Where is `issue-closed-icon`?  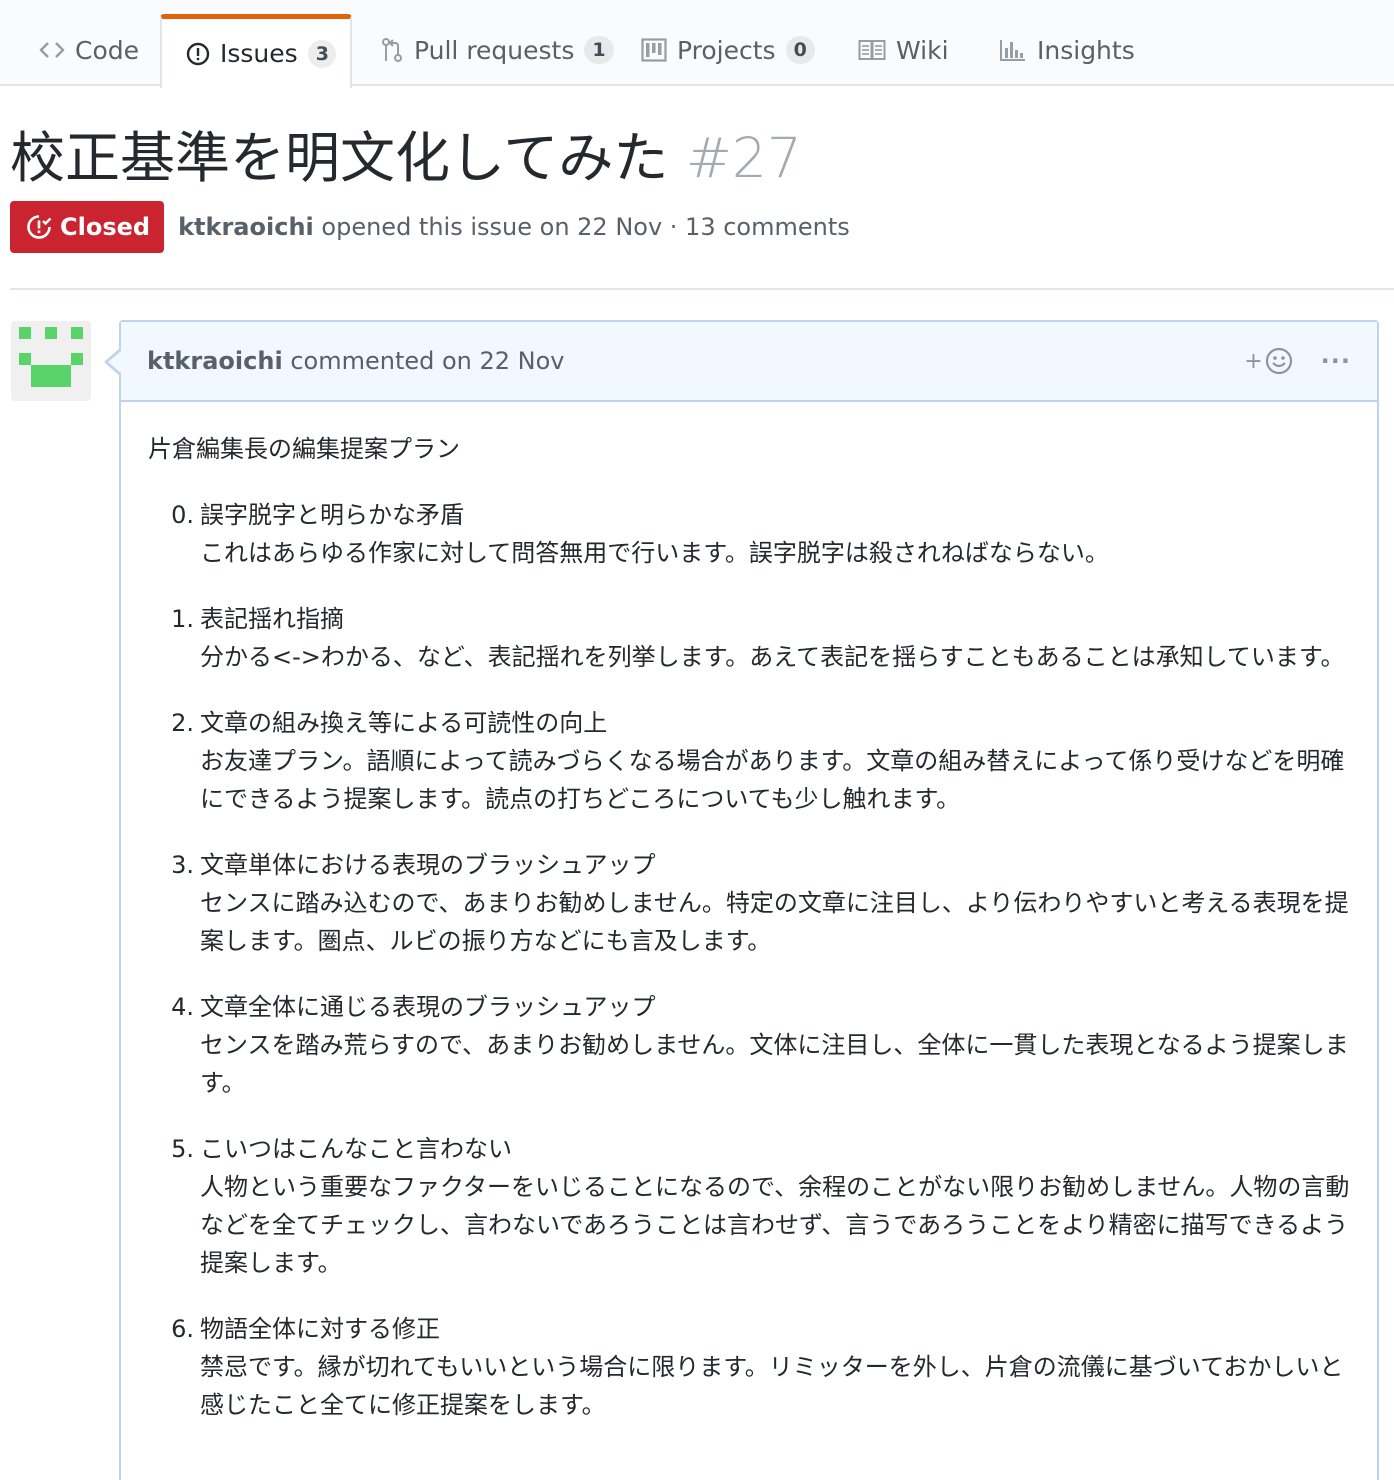
issue-closed-icon is located at coordinates (39, 227).